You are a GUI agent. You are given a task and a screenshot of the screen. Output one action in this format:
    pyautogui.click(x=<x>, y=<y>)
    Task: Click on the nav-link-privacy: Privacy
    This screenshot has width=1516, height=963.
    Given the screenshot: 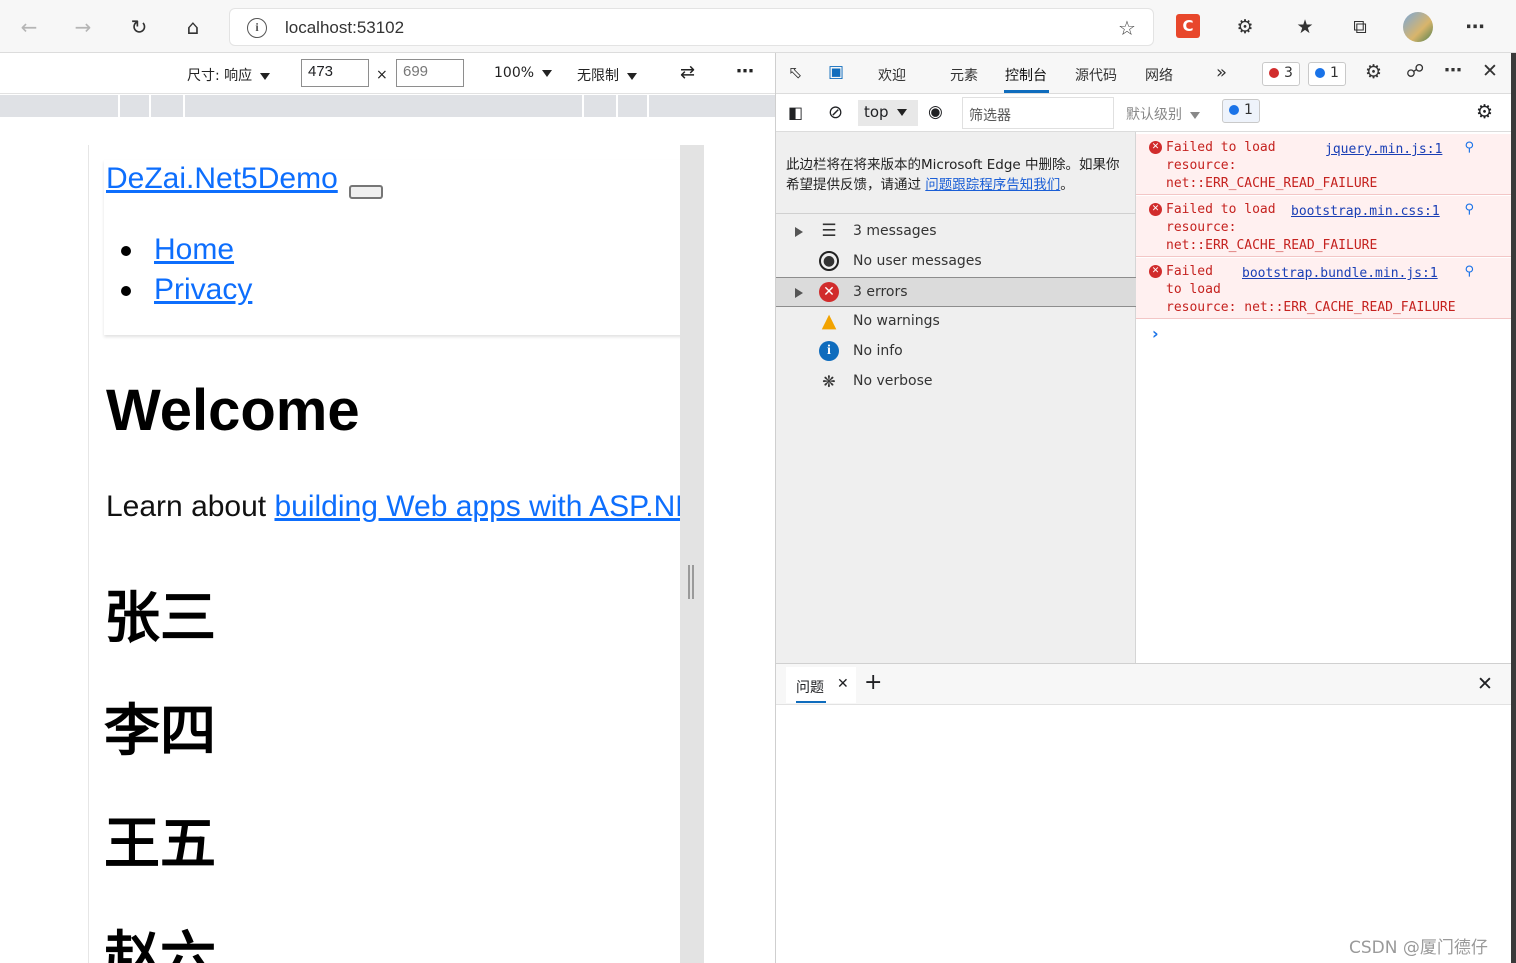 What is the action you would take?
    pyautogui.click(x=203, y=289)
    